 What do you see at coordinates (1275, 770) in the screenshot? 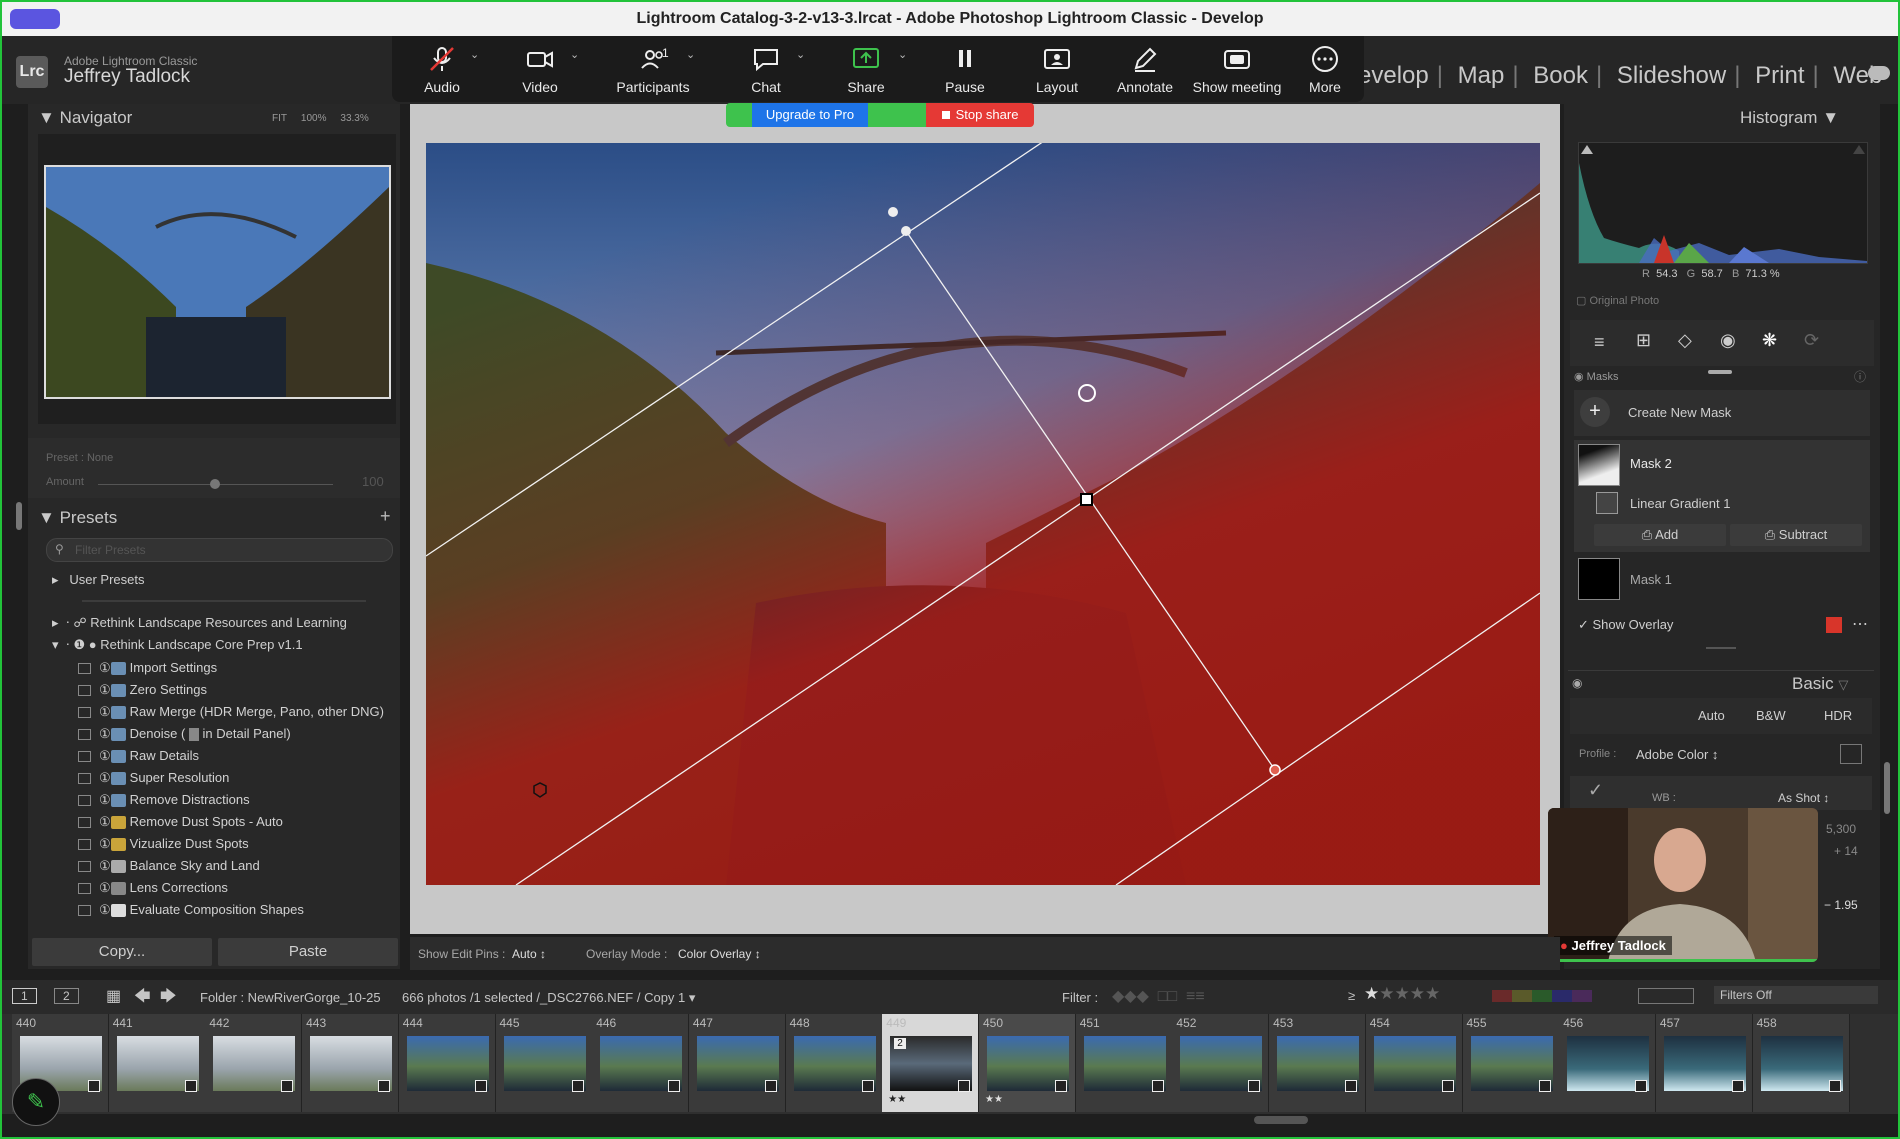
I see `gradient-bottom-handle` at bounding box center [1275, 770].